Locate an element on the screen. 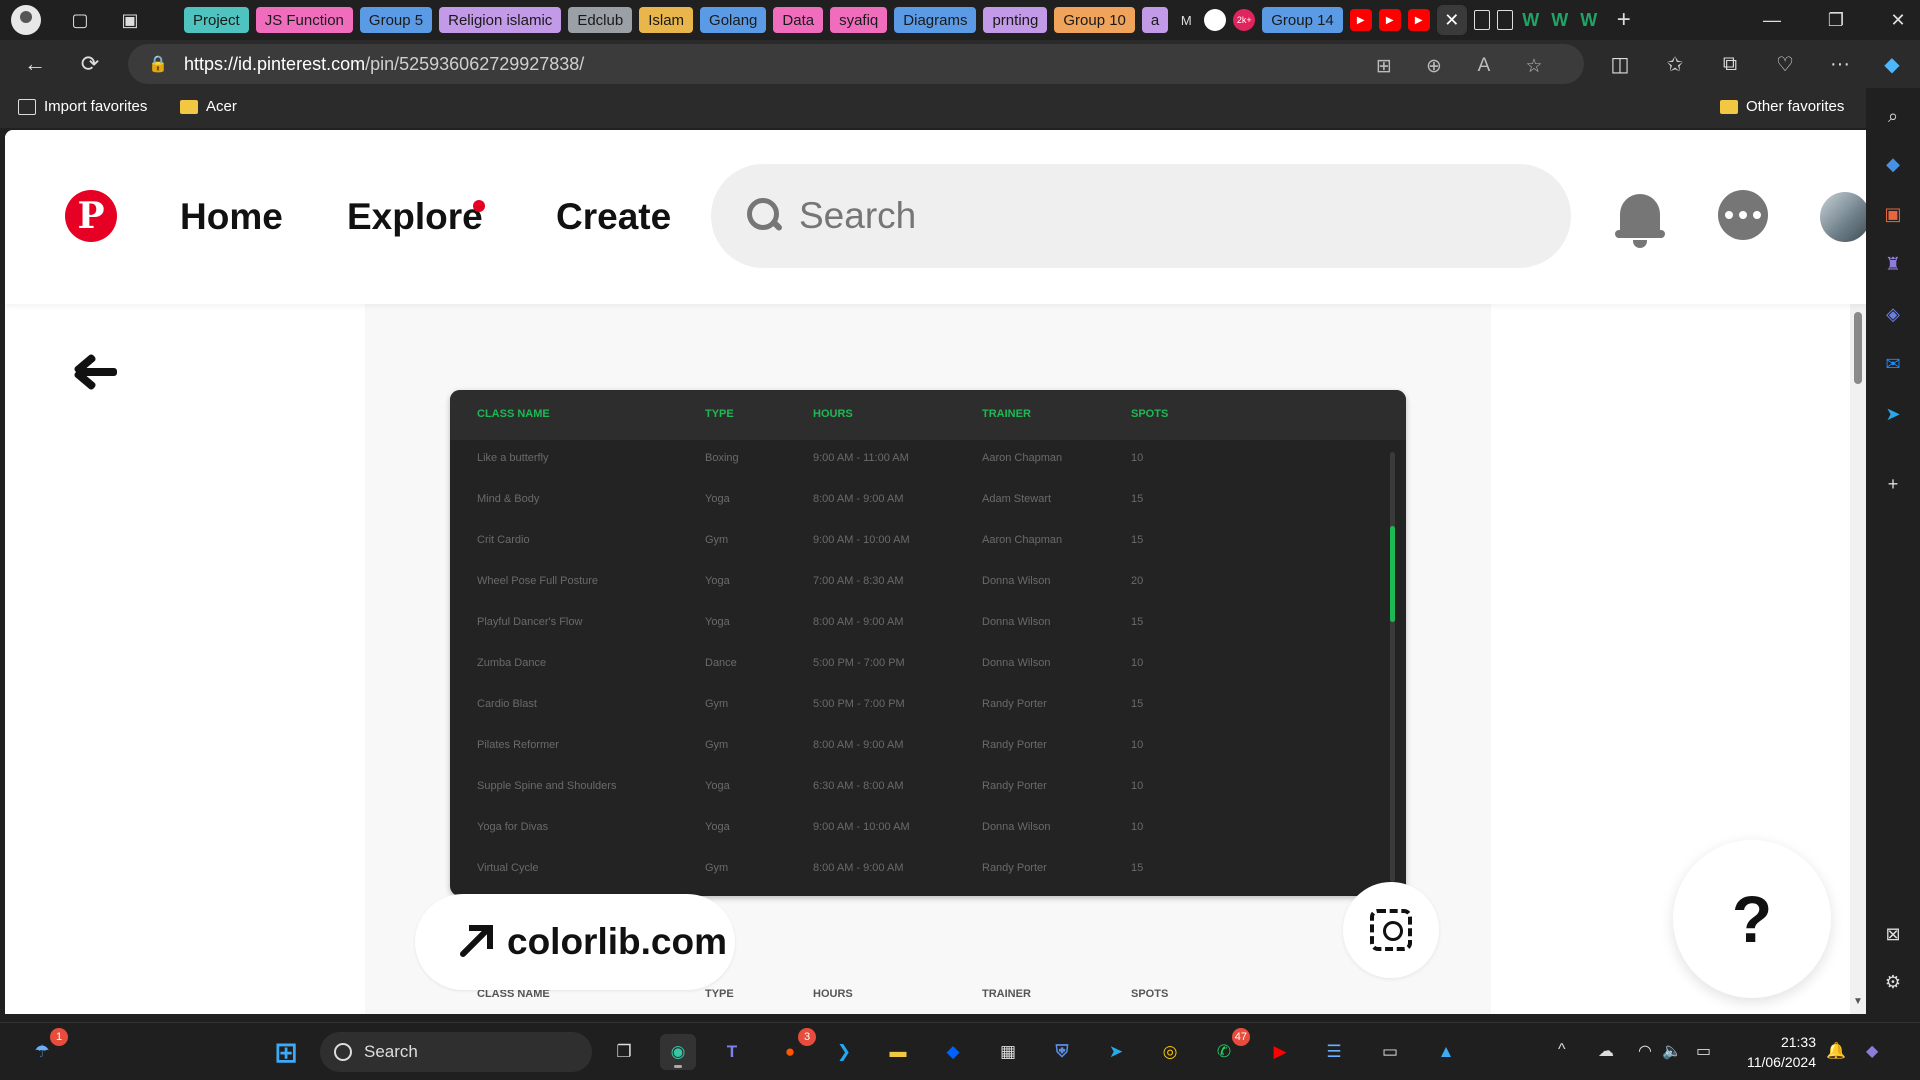 The height and width of the screenshot is (1080, 1920). read-aloud-icon: A is located at coordinates (1484, 66).